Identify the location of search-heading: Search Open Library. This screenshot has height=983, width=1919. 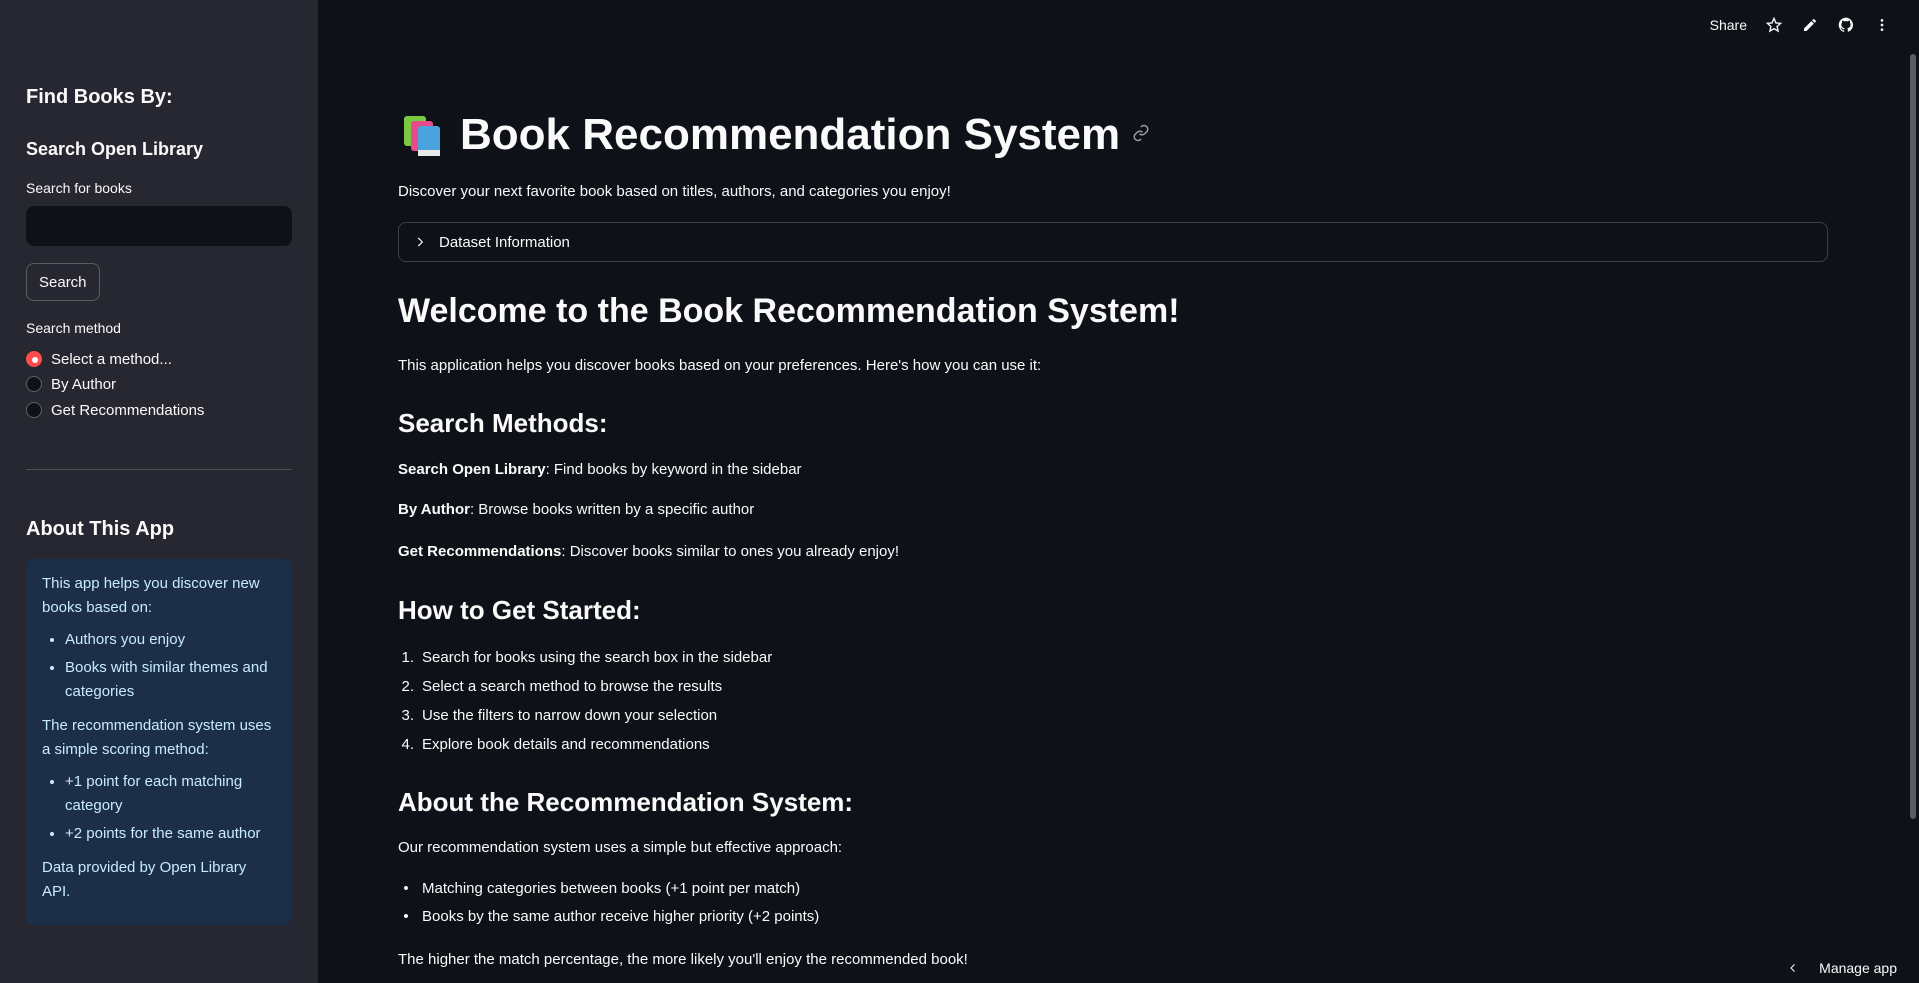
(115, 149).